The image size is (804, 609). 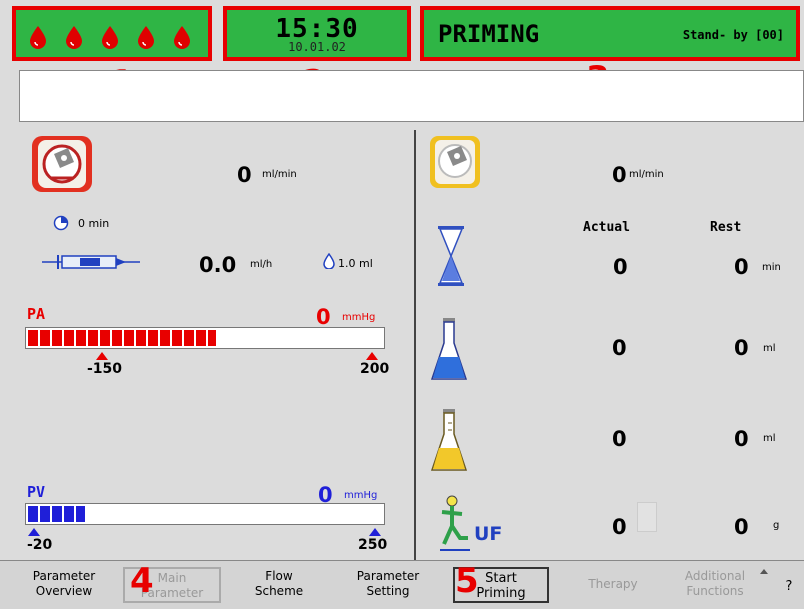 What do you see at coordinates (91, 262) in the screenshot?
I see `syringe-icon` at bounding box center [91, 262].